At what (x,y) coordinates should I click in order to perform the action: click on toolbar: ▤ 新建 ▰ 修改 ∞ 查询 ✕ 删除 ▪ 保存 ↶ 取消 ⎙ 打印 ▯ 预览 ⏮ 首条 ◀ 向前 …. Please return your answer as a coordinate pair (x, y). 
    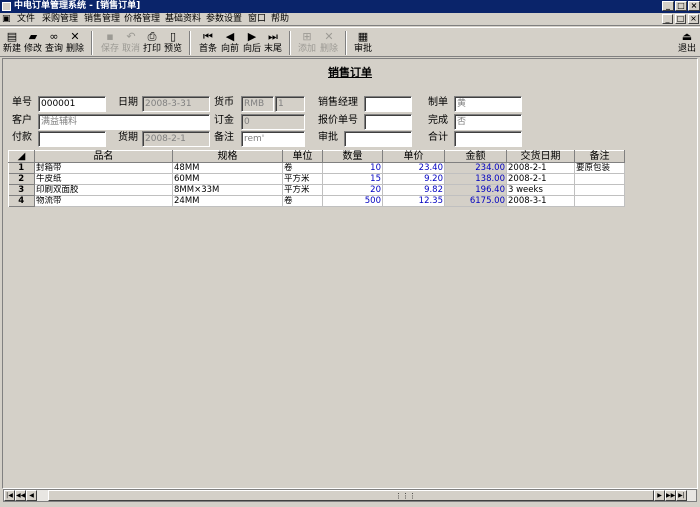
    Looking at the image, I should click on (350, 42).